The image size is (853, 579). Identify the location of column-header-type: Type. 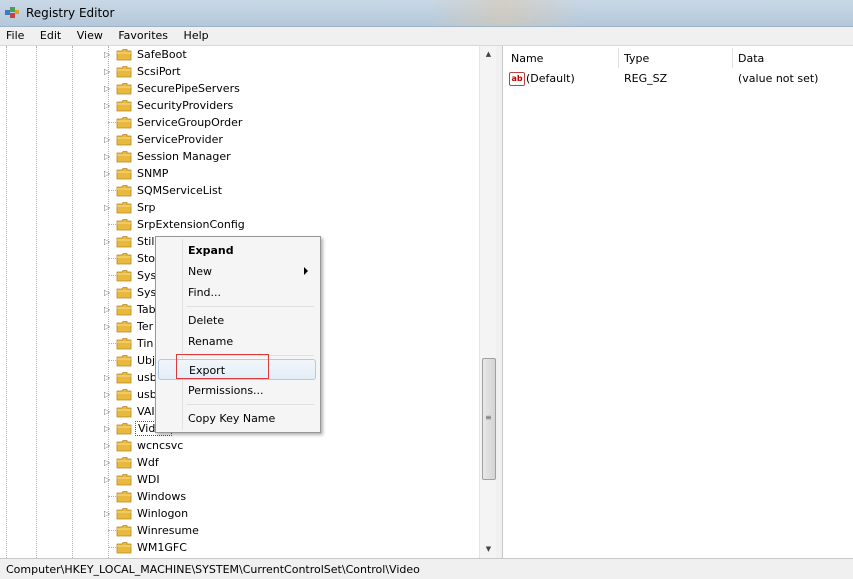
(636, 57).